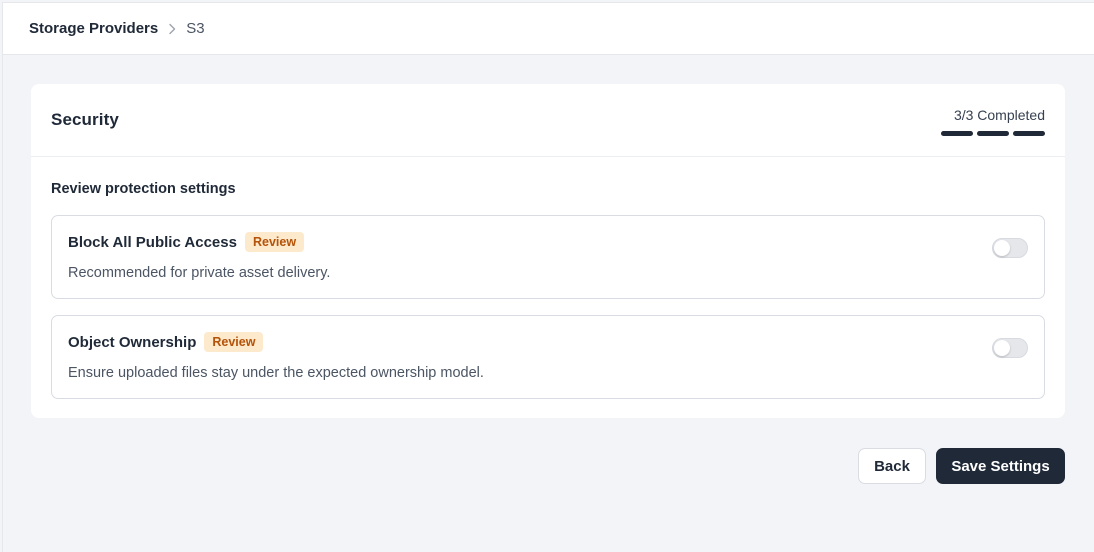  I want to click on option-description: Recommended for private asset delivery., so click(199, 273).